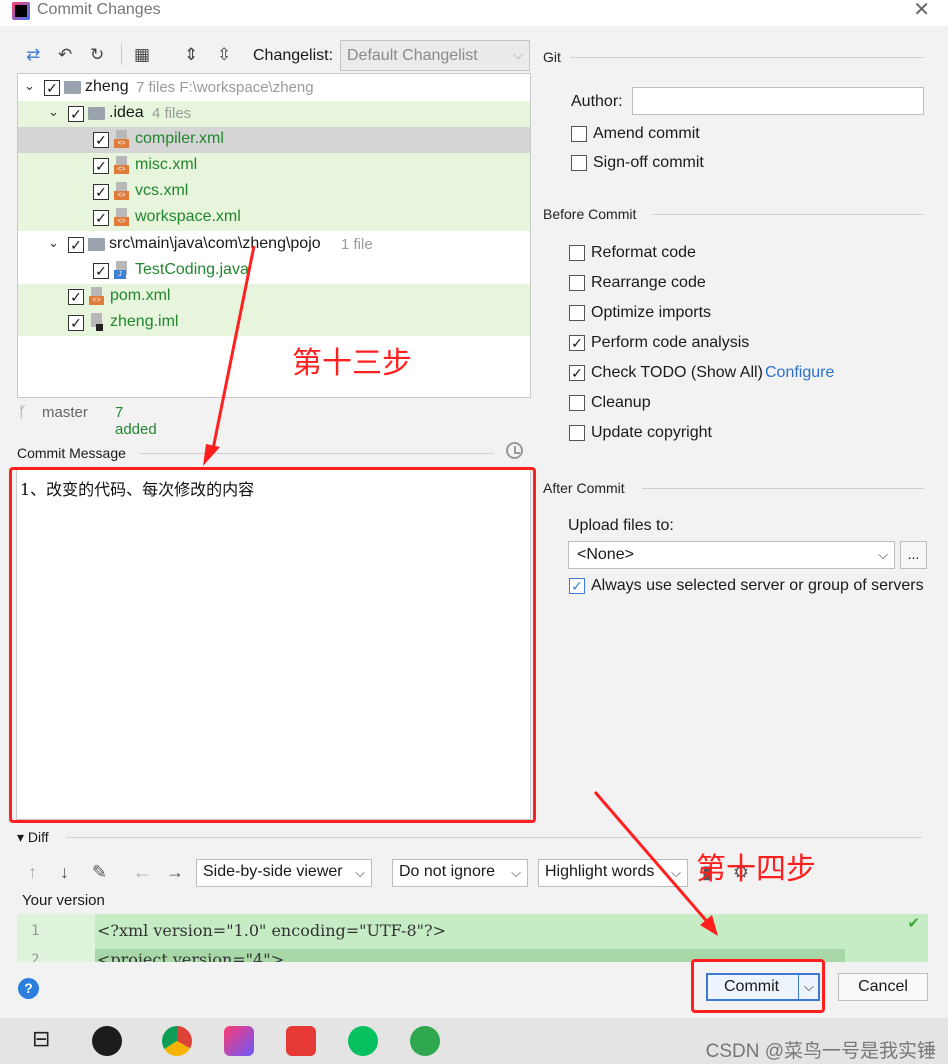  What do you see at coordinates (177, 1041) in the screenshot?
I see `chrome-icon` at bounding box center [177, 1041].